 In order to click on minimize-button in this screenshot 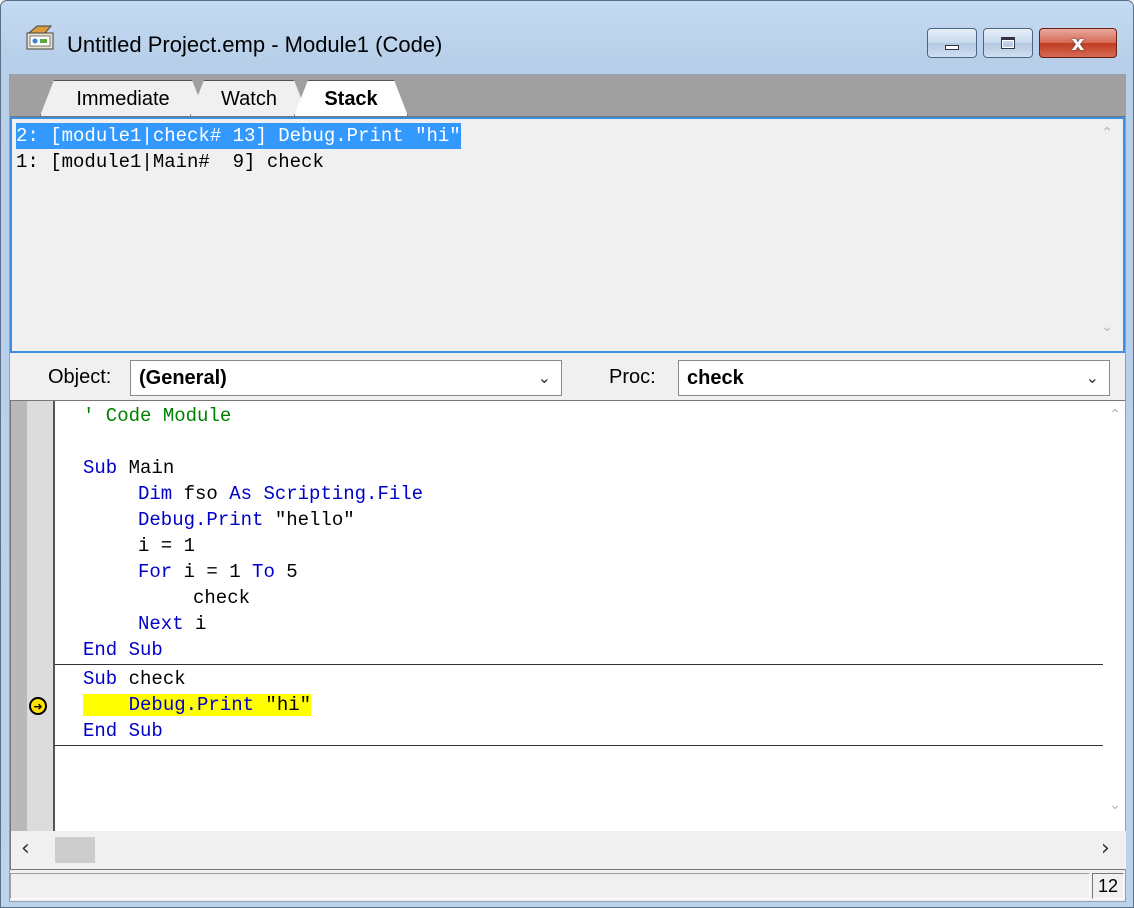, I will do `click(952, 43)`.